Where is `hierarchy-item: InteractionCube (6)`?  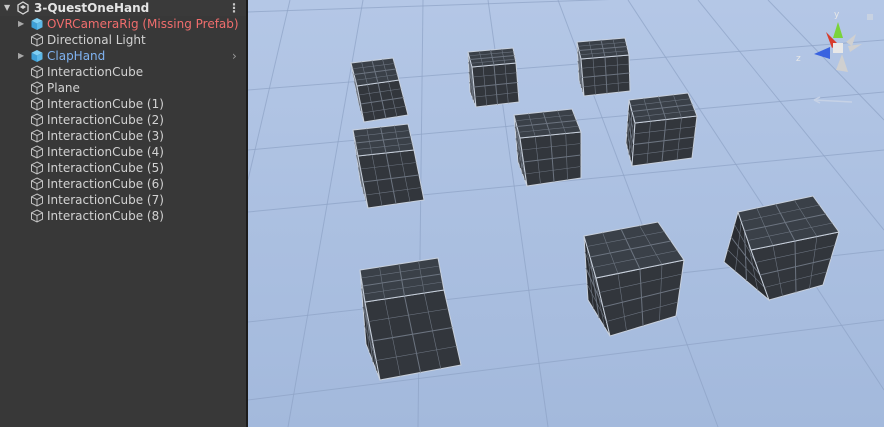
hierarchy-item: InteractionCube (6) is located at coordinates (123, 184).